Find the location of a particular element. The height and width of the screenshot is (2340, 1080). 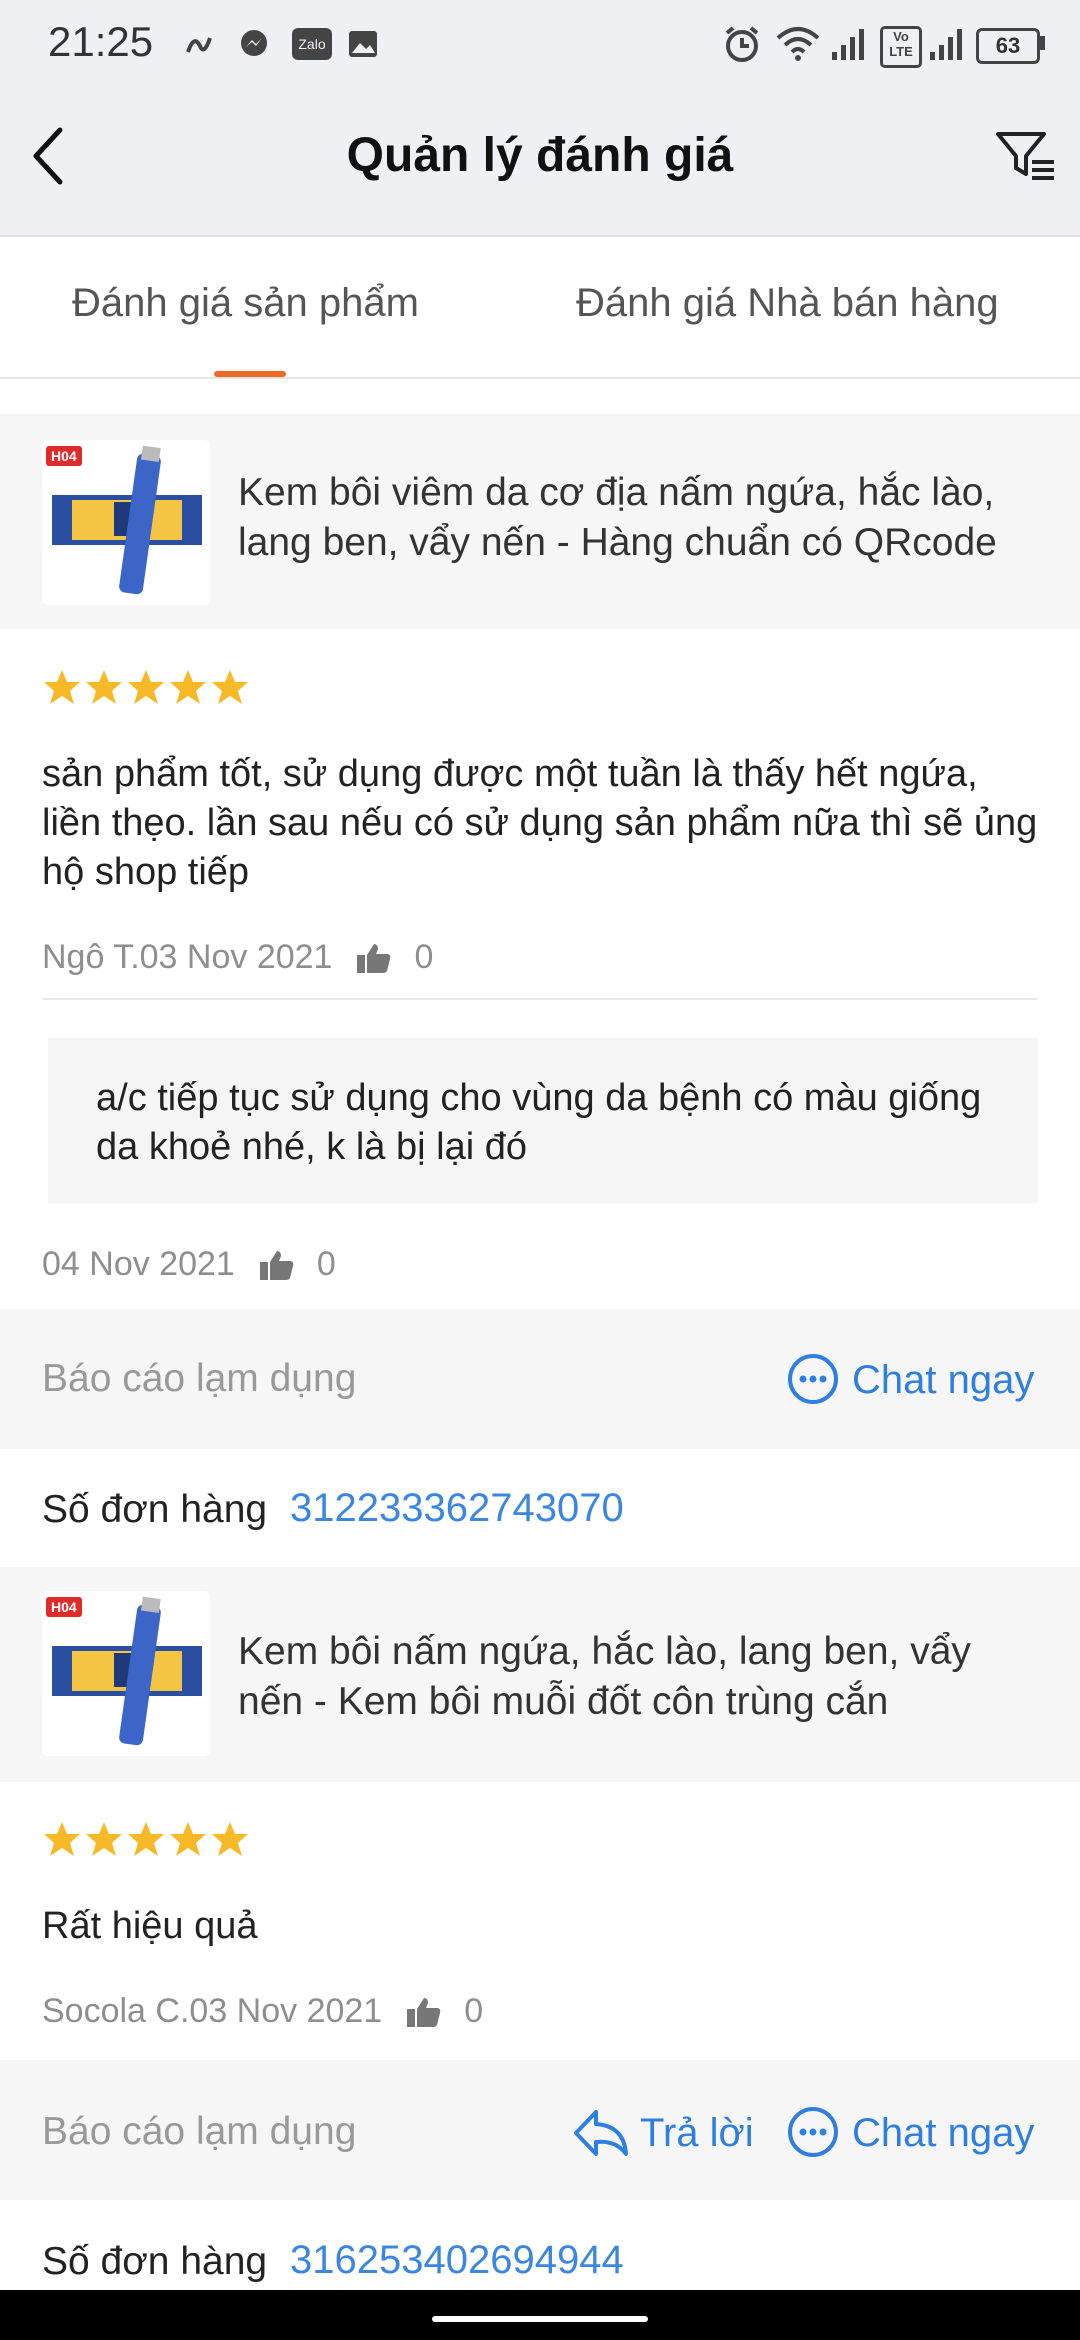

reply-date: 04 Nov 2021 is located at coordinates (138, 1264).